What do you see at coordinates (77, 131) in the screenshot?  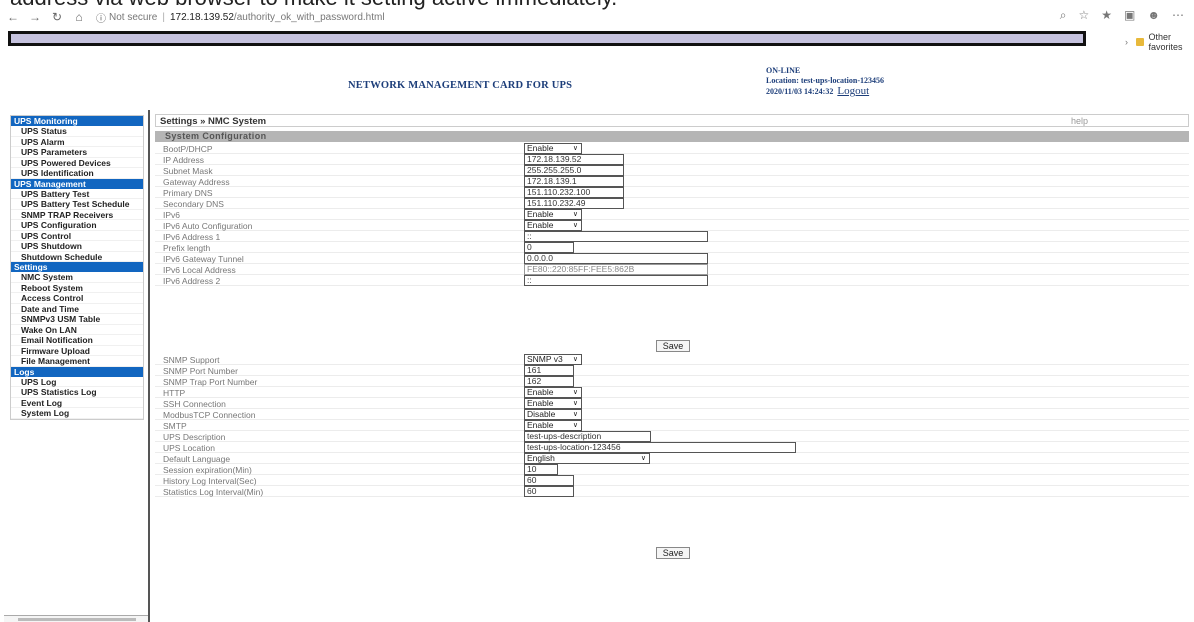 I see `sidebar-item-ups-status: UPS Status` at bounding box center [77, 131].